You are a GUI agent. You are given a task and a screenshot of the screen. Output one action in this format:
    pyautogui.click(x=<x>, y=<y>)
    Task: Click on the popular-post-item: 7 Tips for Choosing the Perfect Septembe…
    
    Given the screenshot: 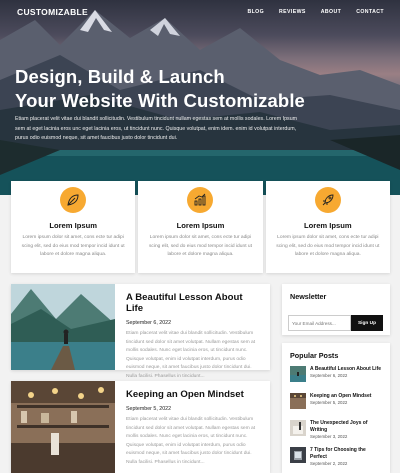 What is the action you would take?
    pyautogui.click(x=336, y=460)
    